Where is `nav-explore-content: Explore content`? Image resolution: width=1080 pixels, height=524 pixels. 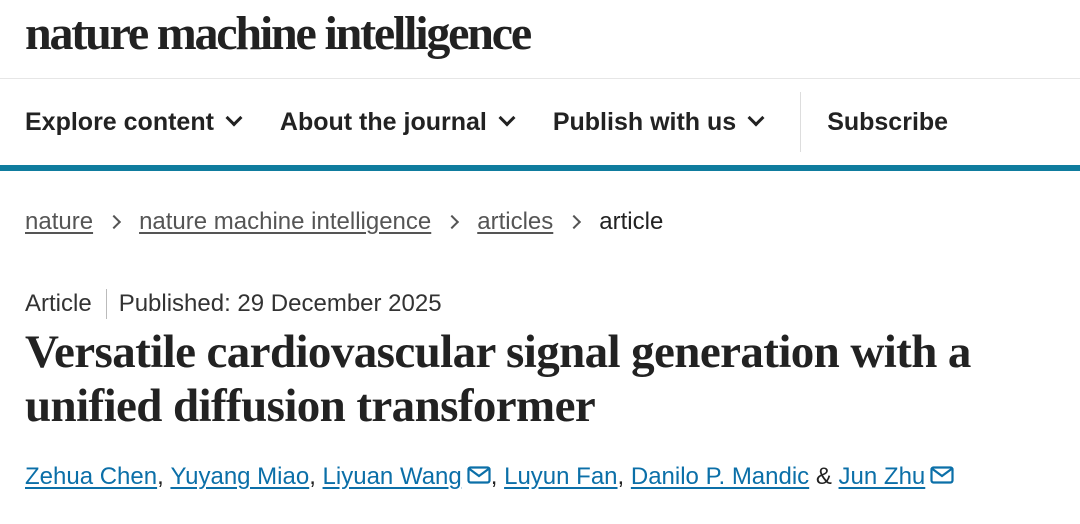 nav-explore-content: Explore content is located at coordinates (134, 122).